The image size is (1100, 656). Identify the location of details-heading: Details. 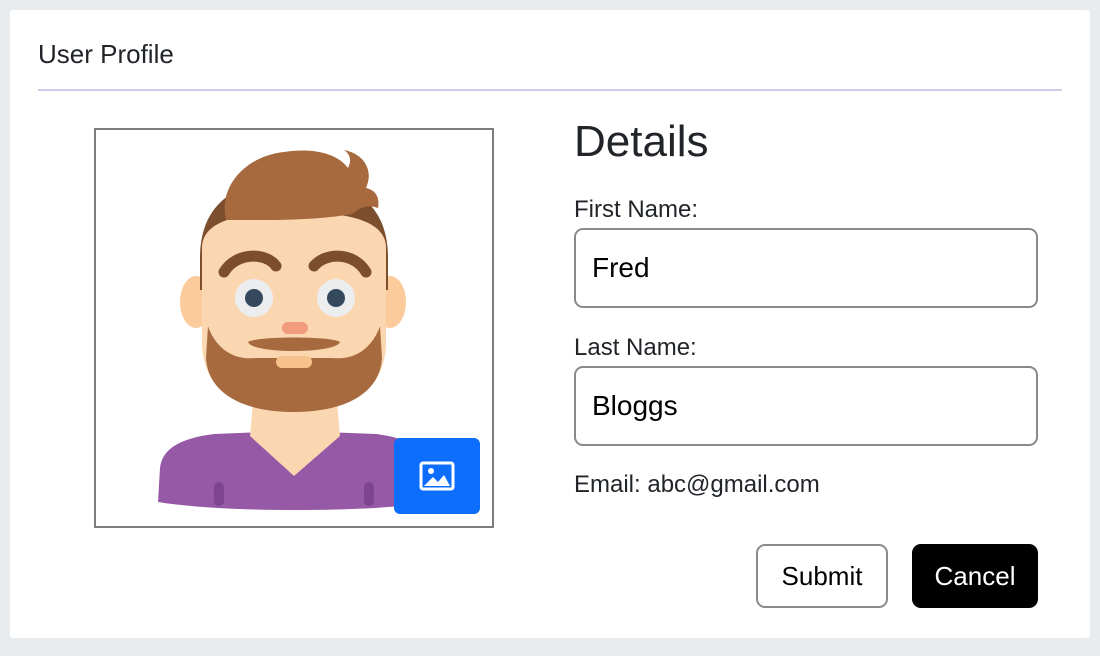
(641, 141).